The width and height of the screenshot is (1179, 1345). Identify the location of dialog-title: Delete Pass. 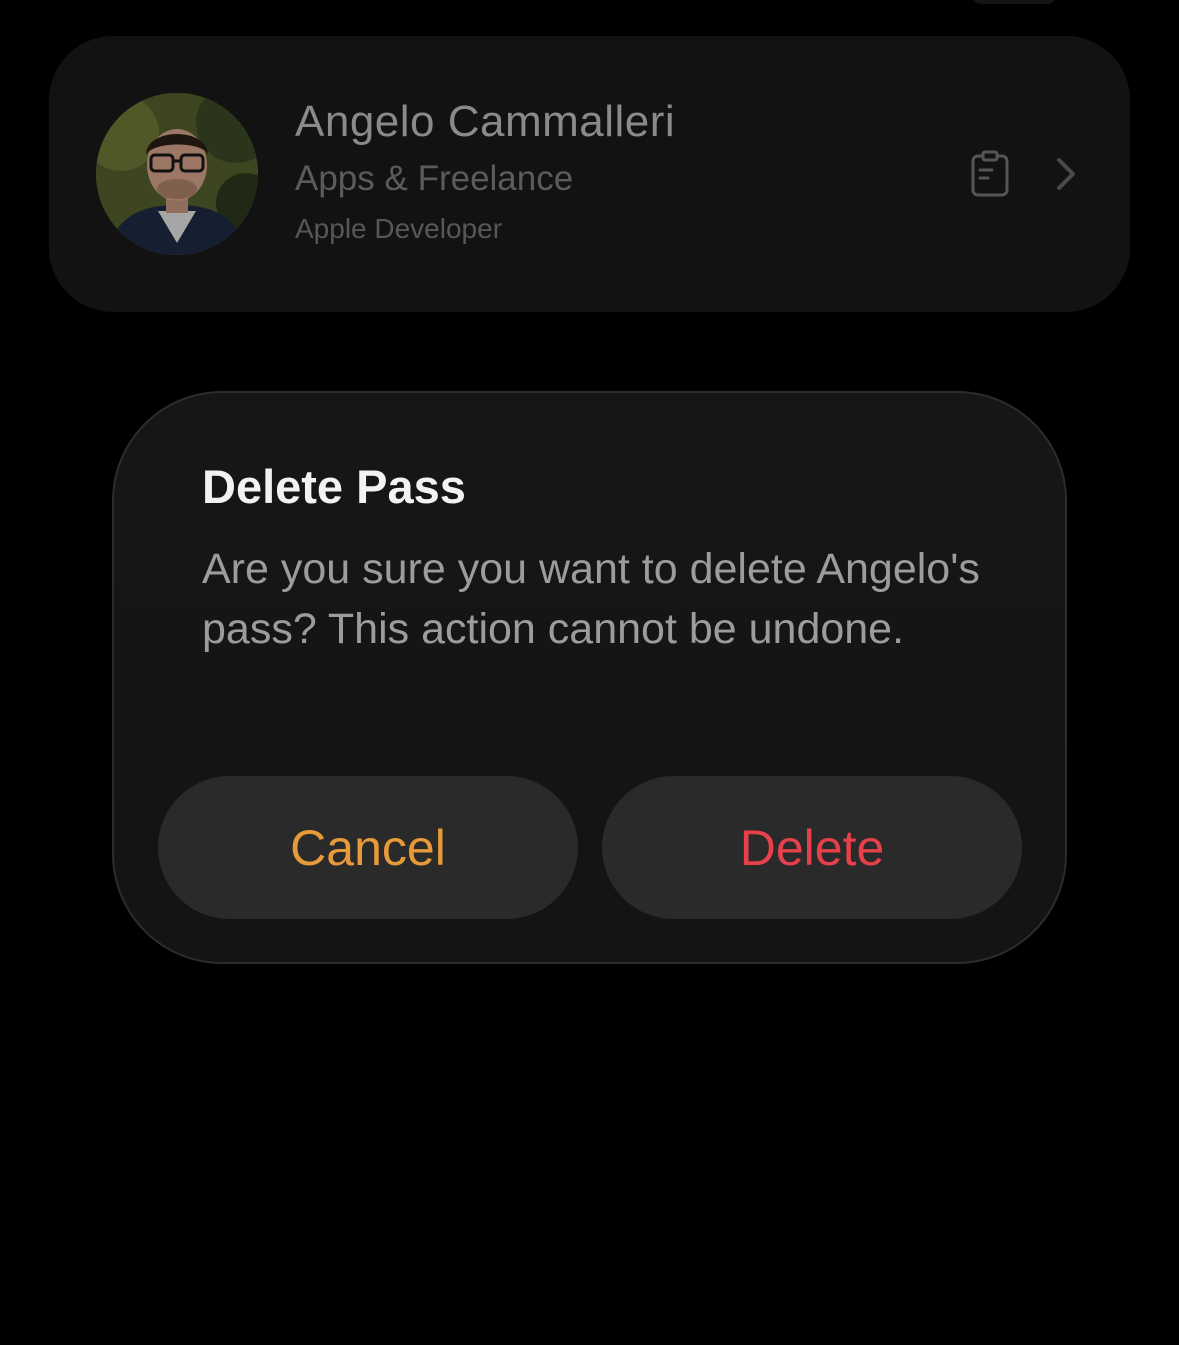
(334, 486).